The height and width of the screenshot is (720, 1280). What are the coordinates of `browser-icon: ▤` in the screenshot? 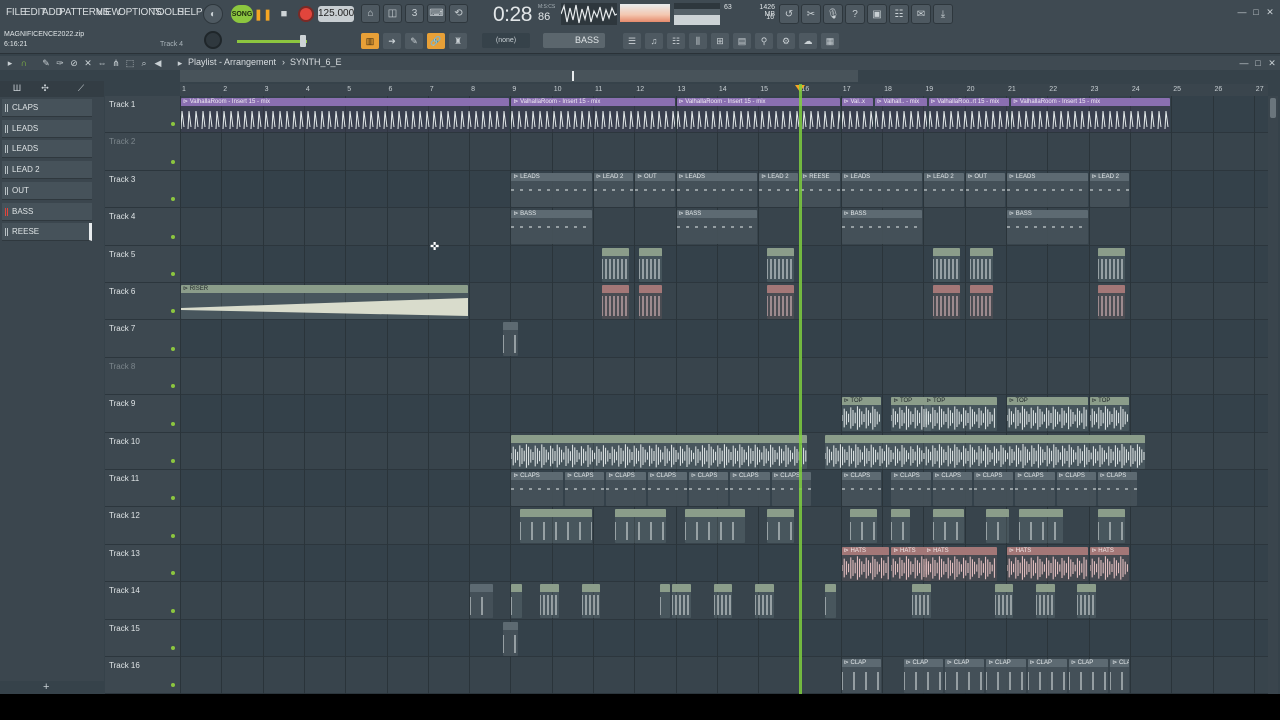 It's located at (742, 41).